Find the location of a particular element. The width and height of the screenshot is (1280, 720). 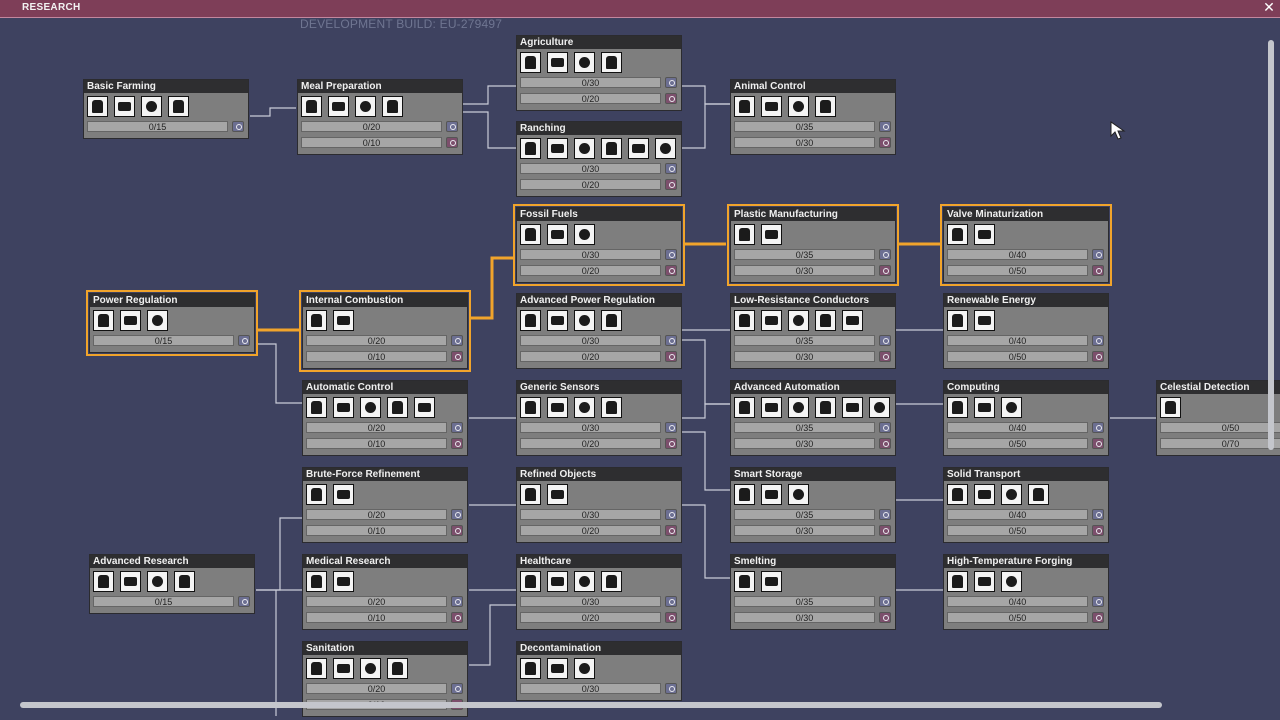

egg-incubator-icon is located at coordinates (584, 148).